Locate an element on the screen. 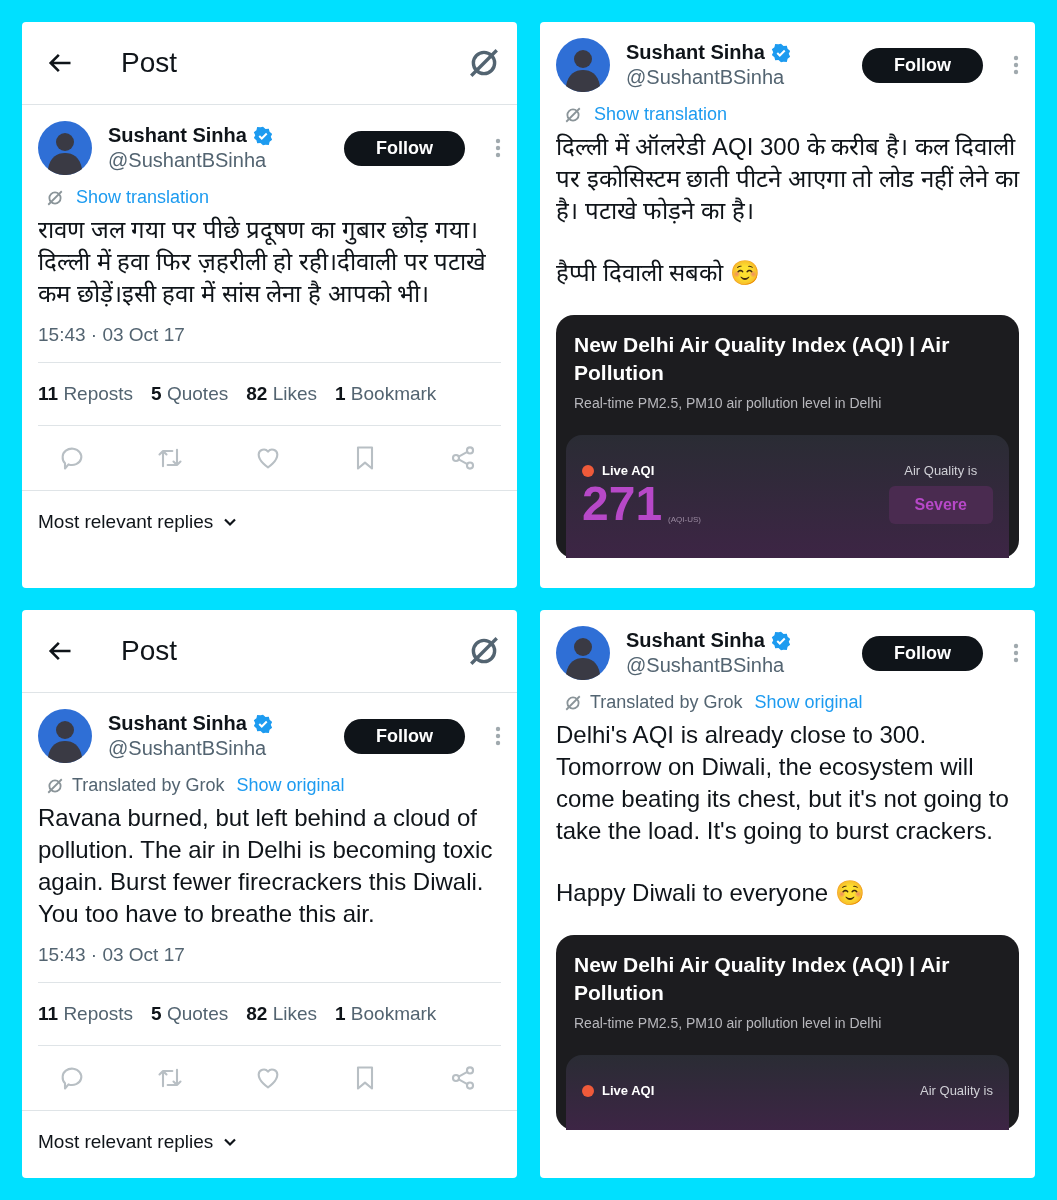 The image size is (1057, 1200). post-text: Delhi's AQI is already close to 300. Tomorrow on Diwali, the ecosystem will come beating its chest, but it's not going to take the load. It's going to burst crackers. is located at coordinates (783, 783).